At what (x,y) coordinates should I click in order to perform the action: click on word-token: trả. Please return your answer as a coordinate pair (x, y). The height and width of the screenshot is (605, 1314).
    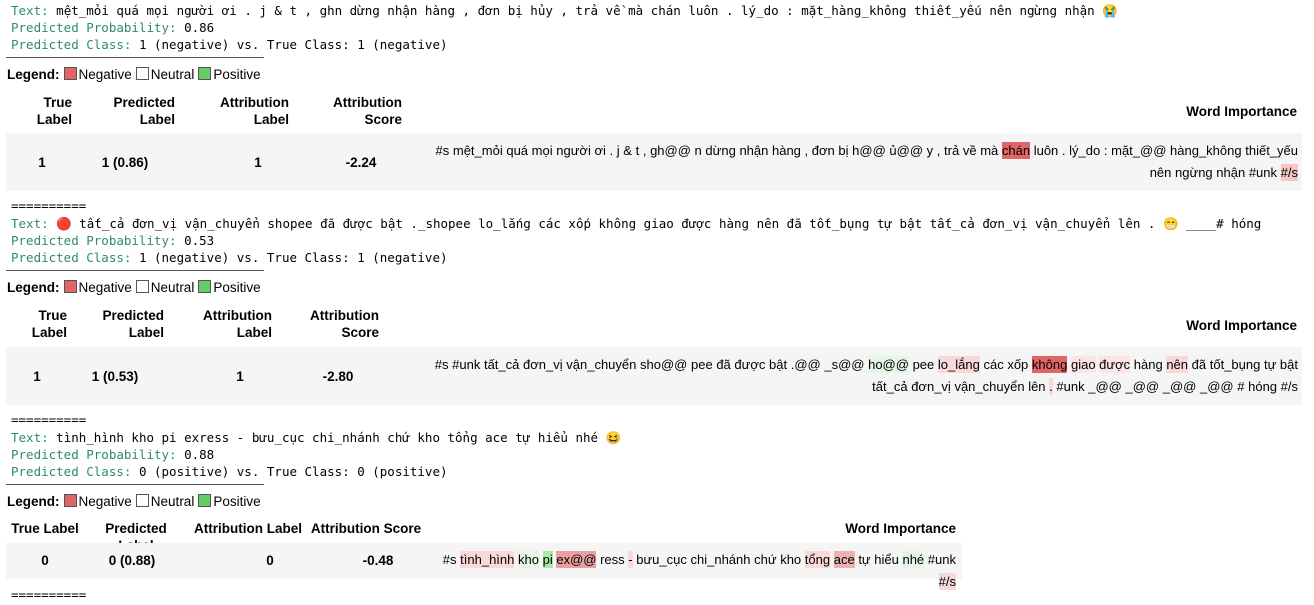
    Looking at the image, I should click on (952, 150).